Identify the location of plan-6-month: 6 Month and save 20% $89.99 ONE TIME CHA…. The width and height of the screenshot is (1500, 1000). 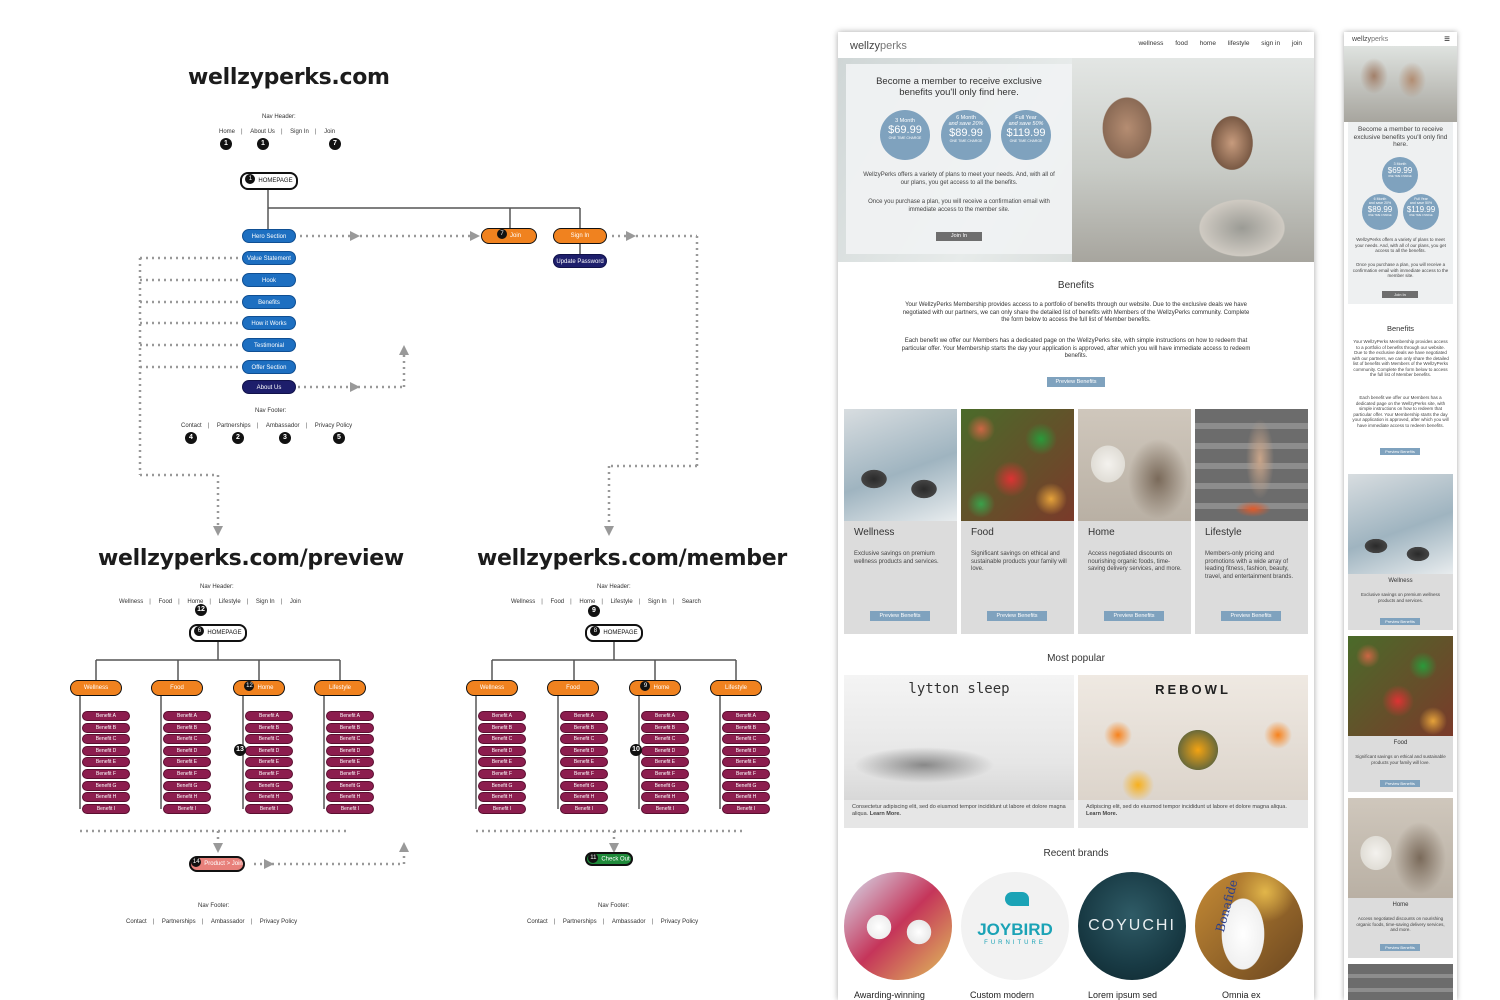
(966, 135).